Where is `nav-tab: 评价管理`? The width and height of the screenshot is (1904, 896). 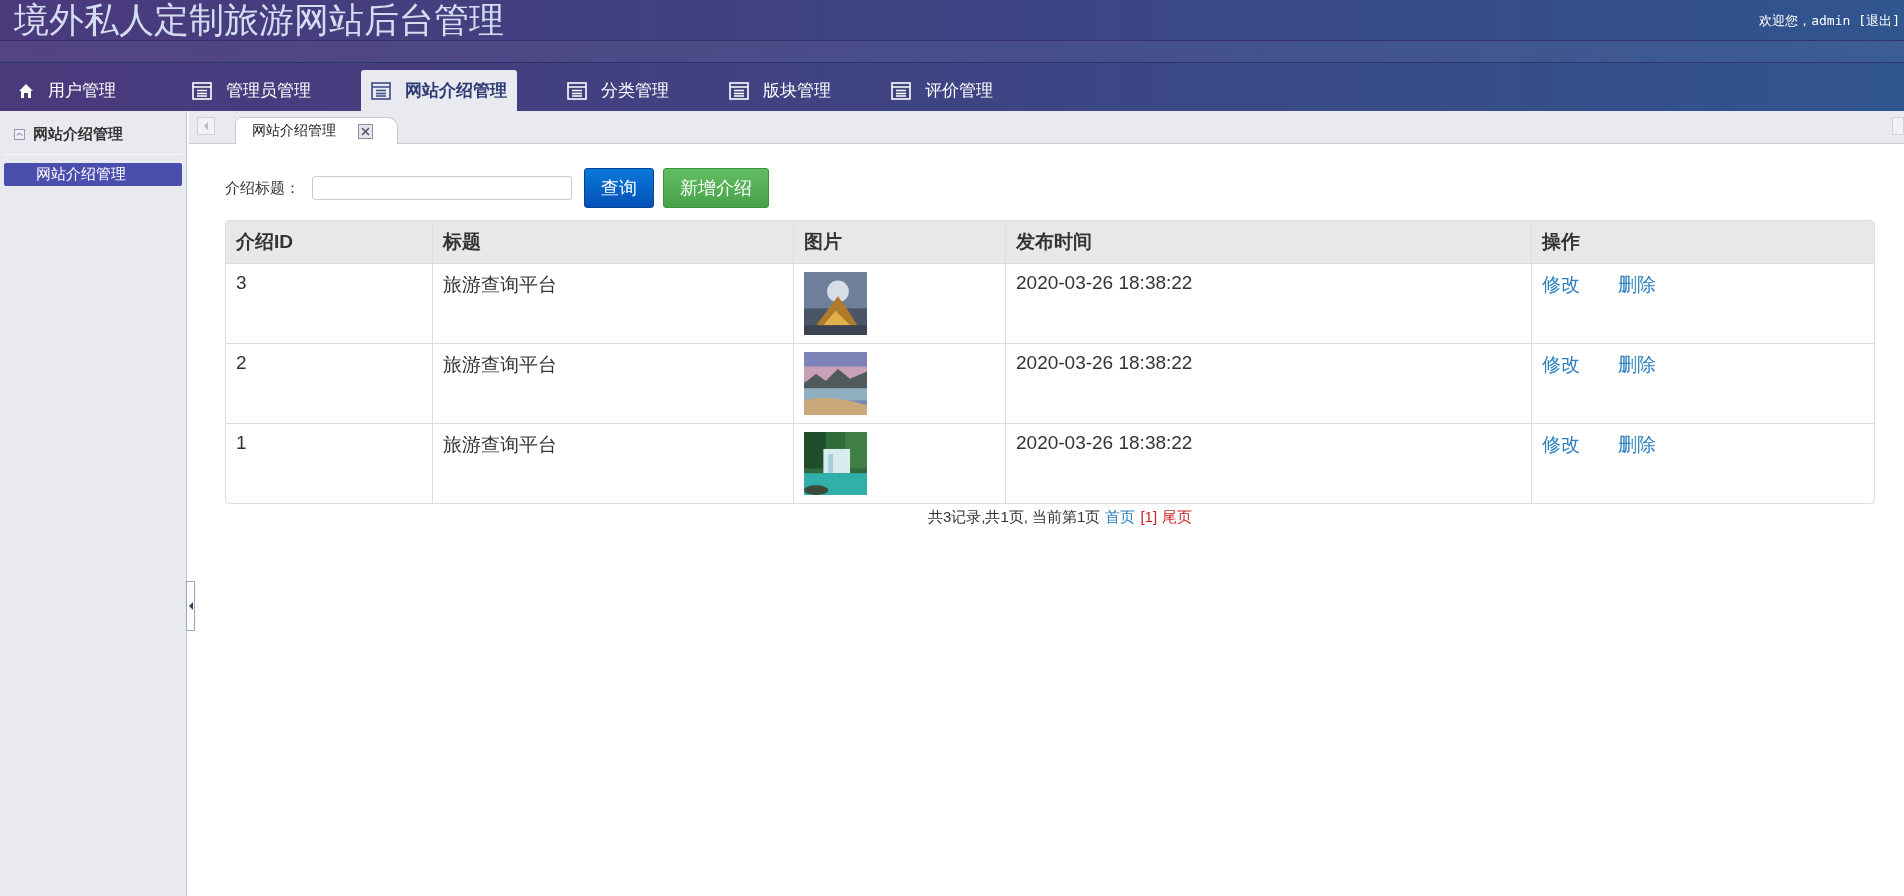 nav-tab: 评价管理 is located at coordinates (942, 90).